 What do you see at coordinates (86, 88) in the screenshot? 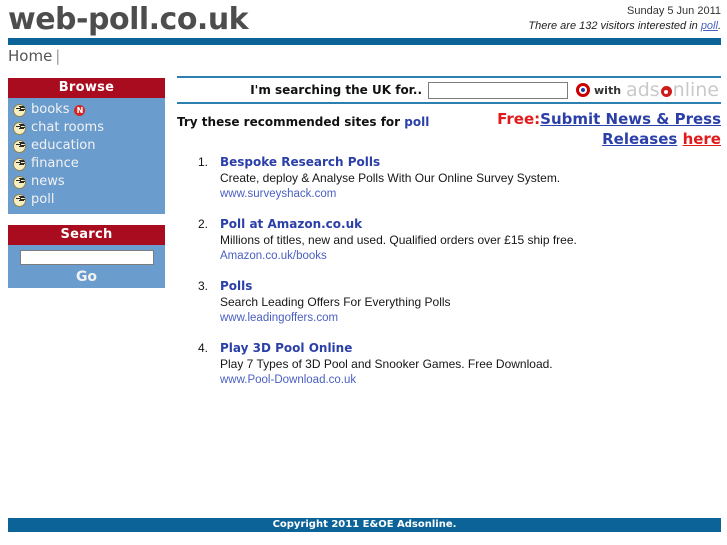
I see `browse-panel-title: Browse` at bounding box center [86, 88].